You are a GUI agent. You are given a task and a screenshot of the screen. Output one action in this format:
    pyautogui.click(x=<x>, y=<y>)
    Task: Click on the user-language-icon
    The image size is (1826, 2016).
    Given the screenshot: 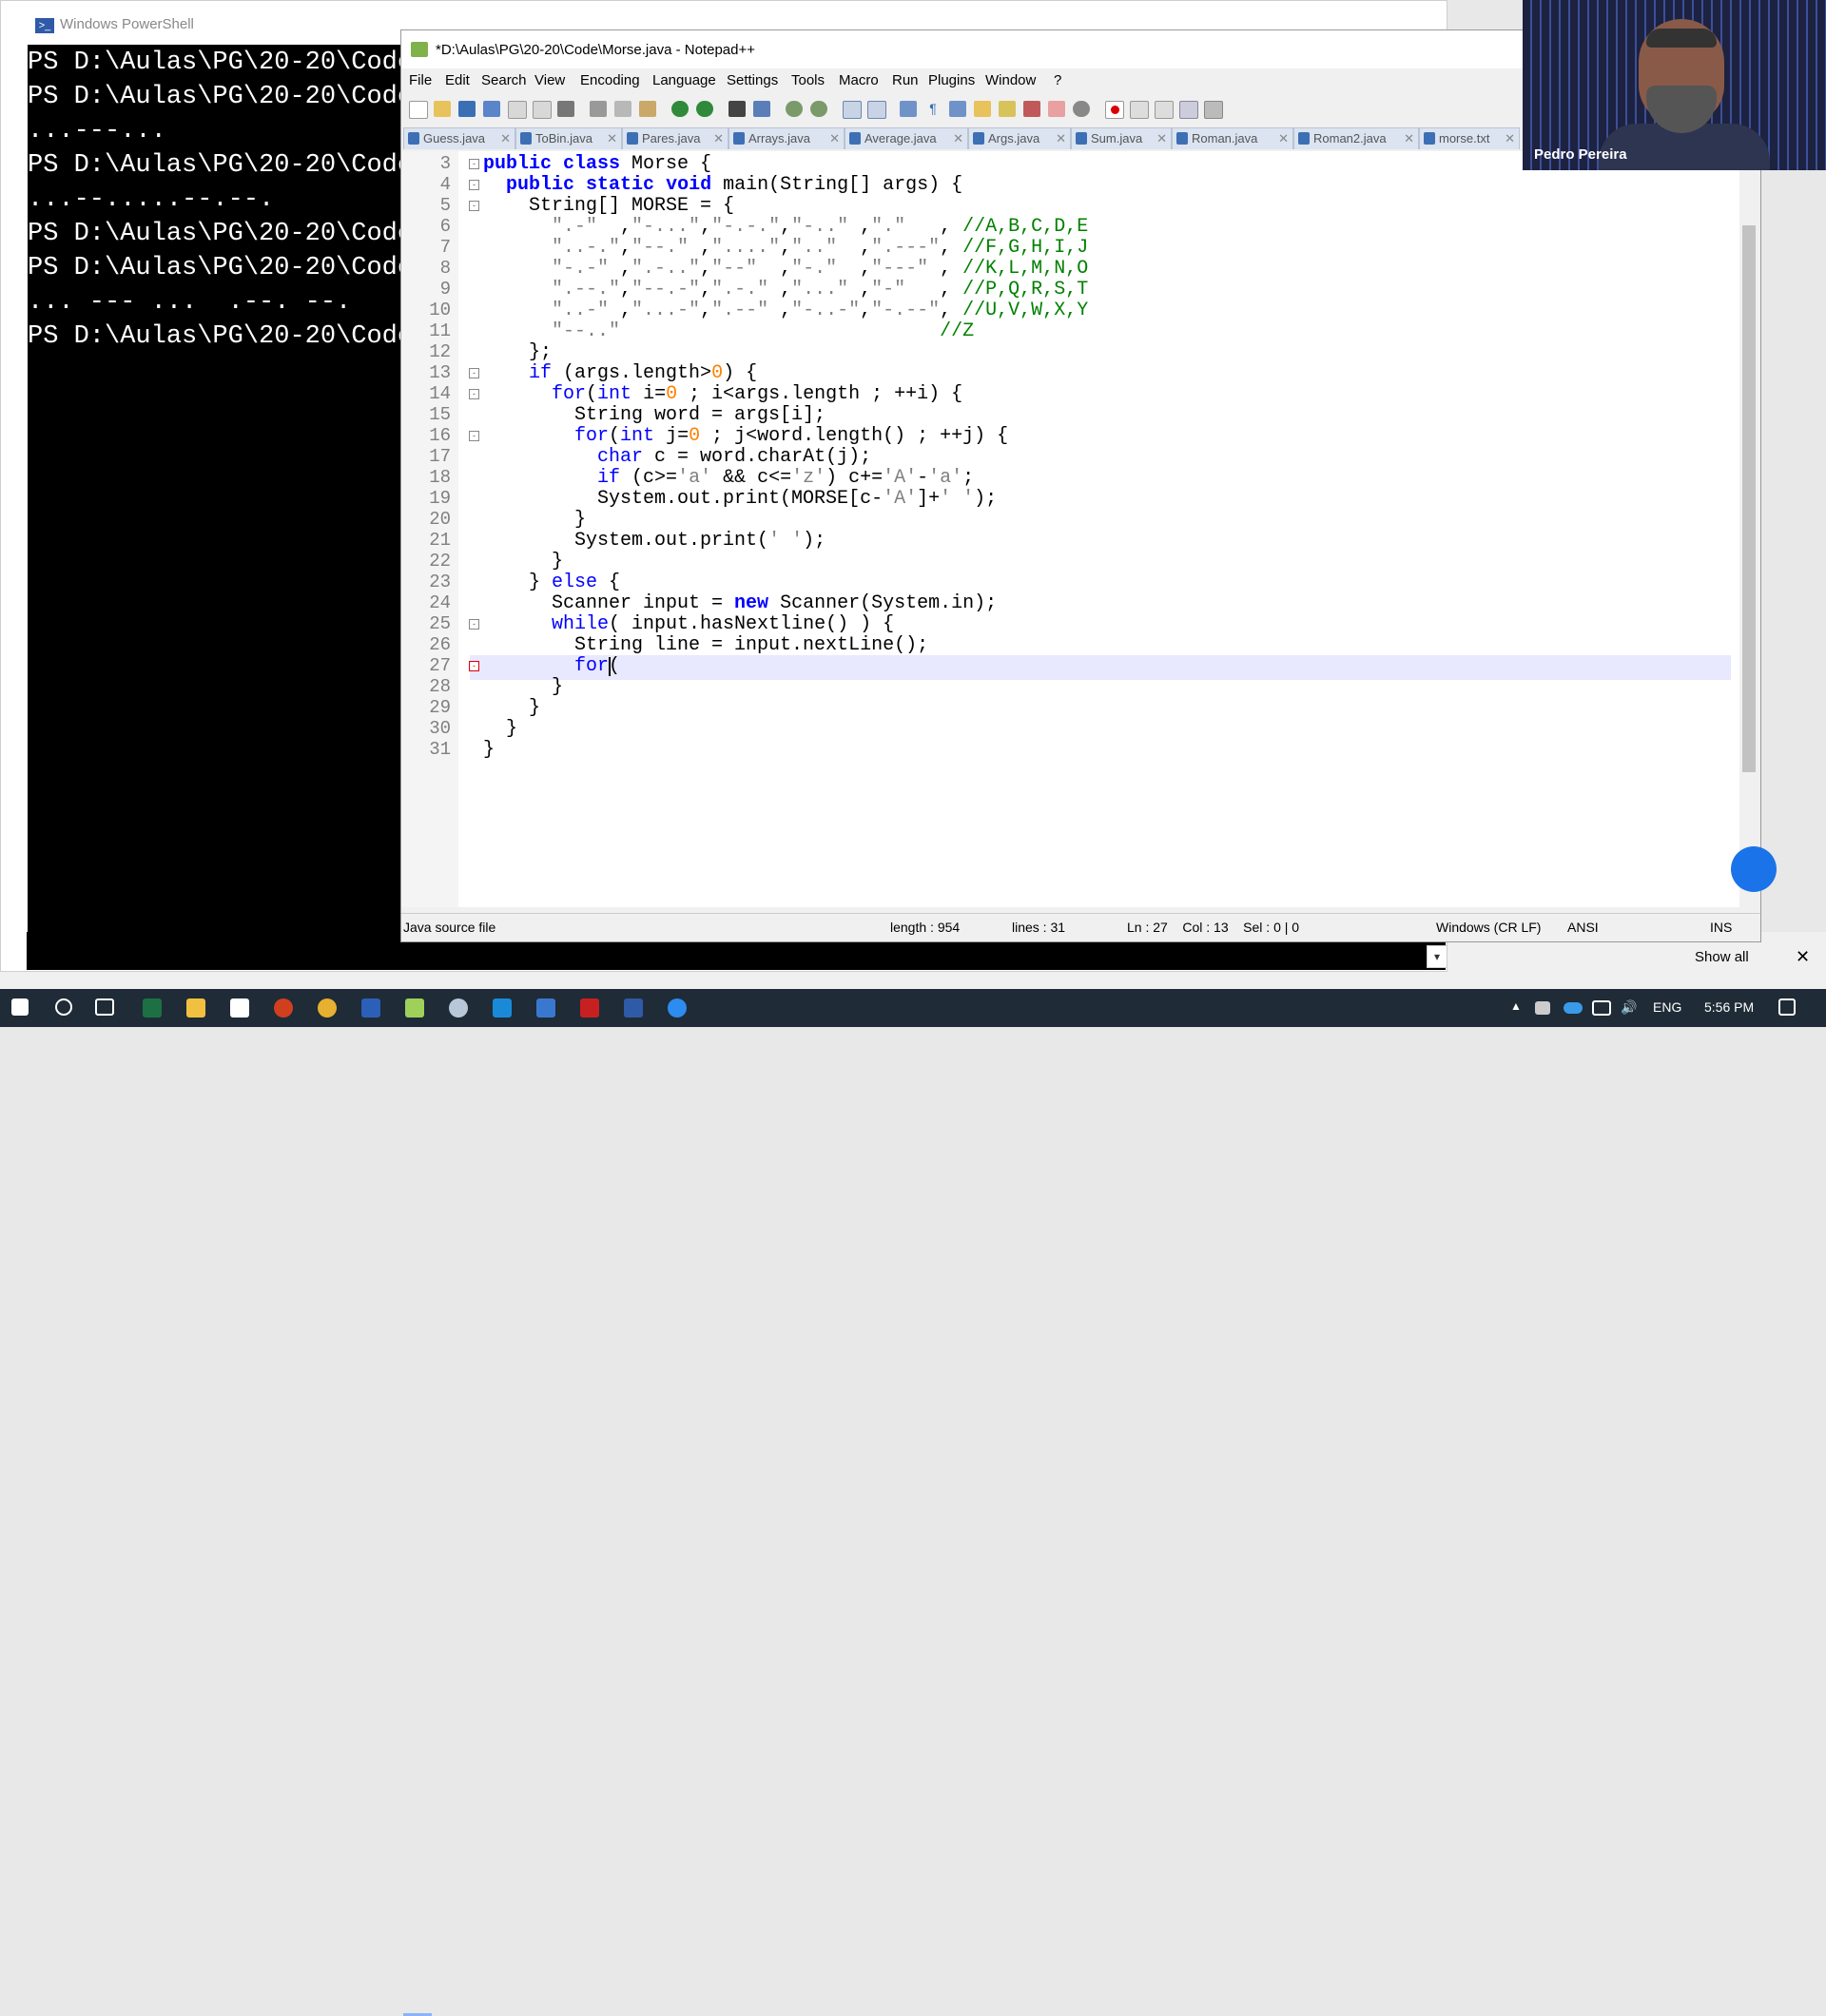 What is the action you would take?
    pyautogui.click(x=982, y=109)
    